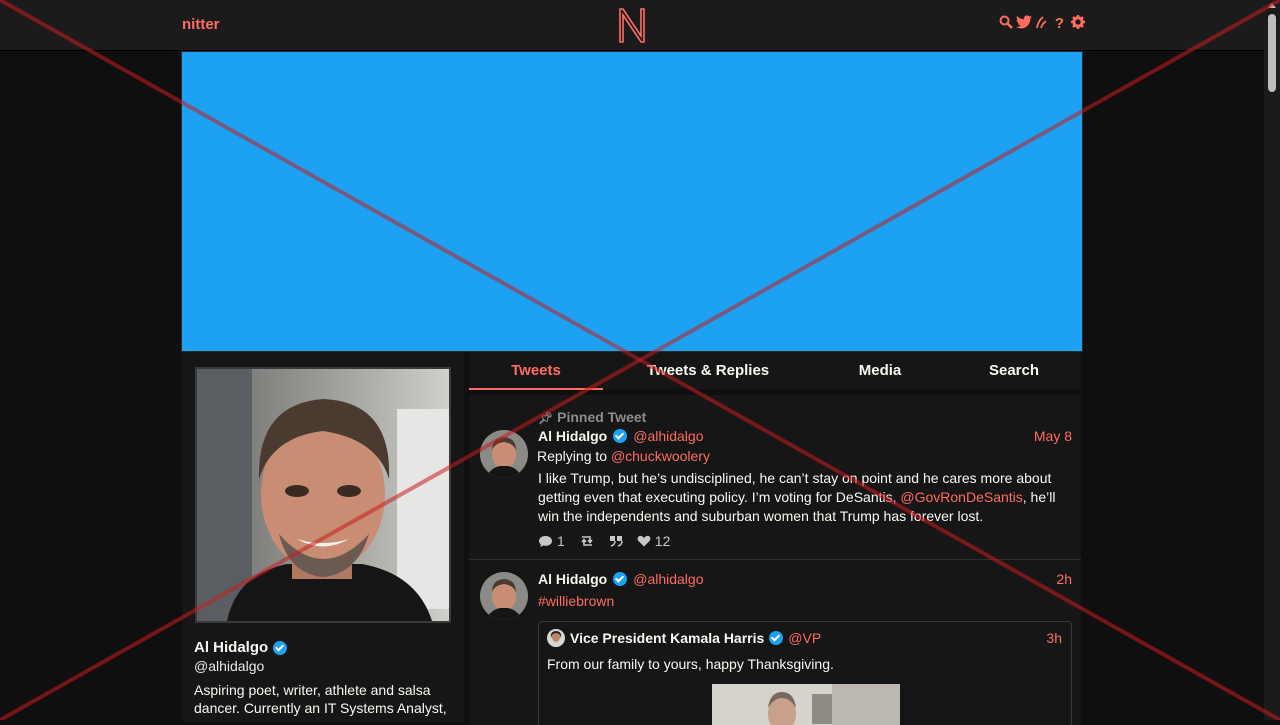 Image resolution: width=1280 pixels, height=725 pixels. What do you see at coordinates (561, 541) in the screenshot?
I see `reply-count: 1` at bounding box center [561, 541].